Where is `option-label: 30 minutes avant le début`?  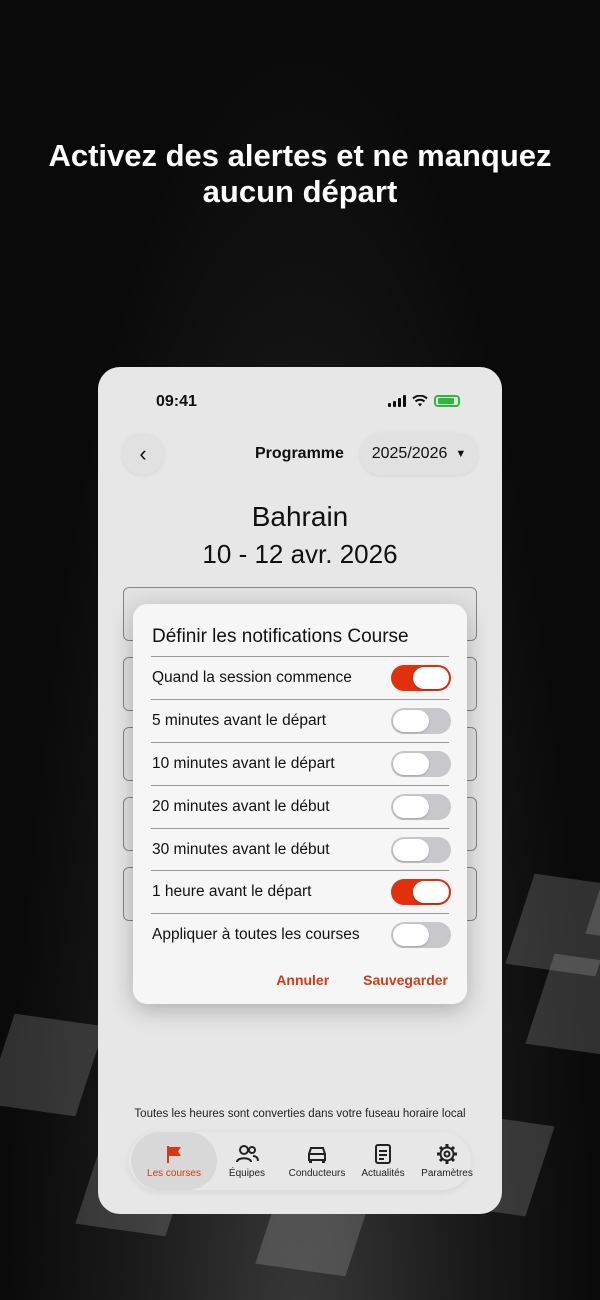
option-label: 30 minutes avant le début is located at coordinates (241, 849).